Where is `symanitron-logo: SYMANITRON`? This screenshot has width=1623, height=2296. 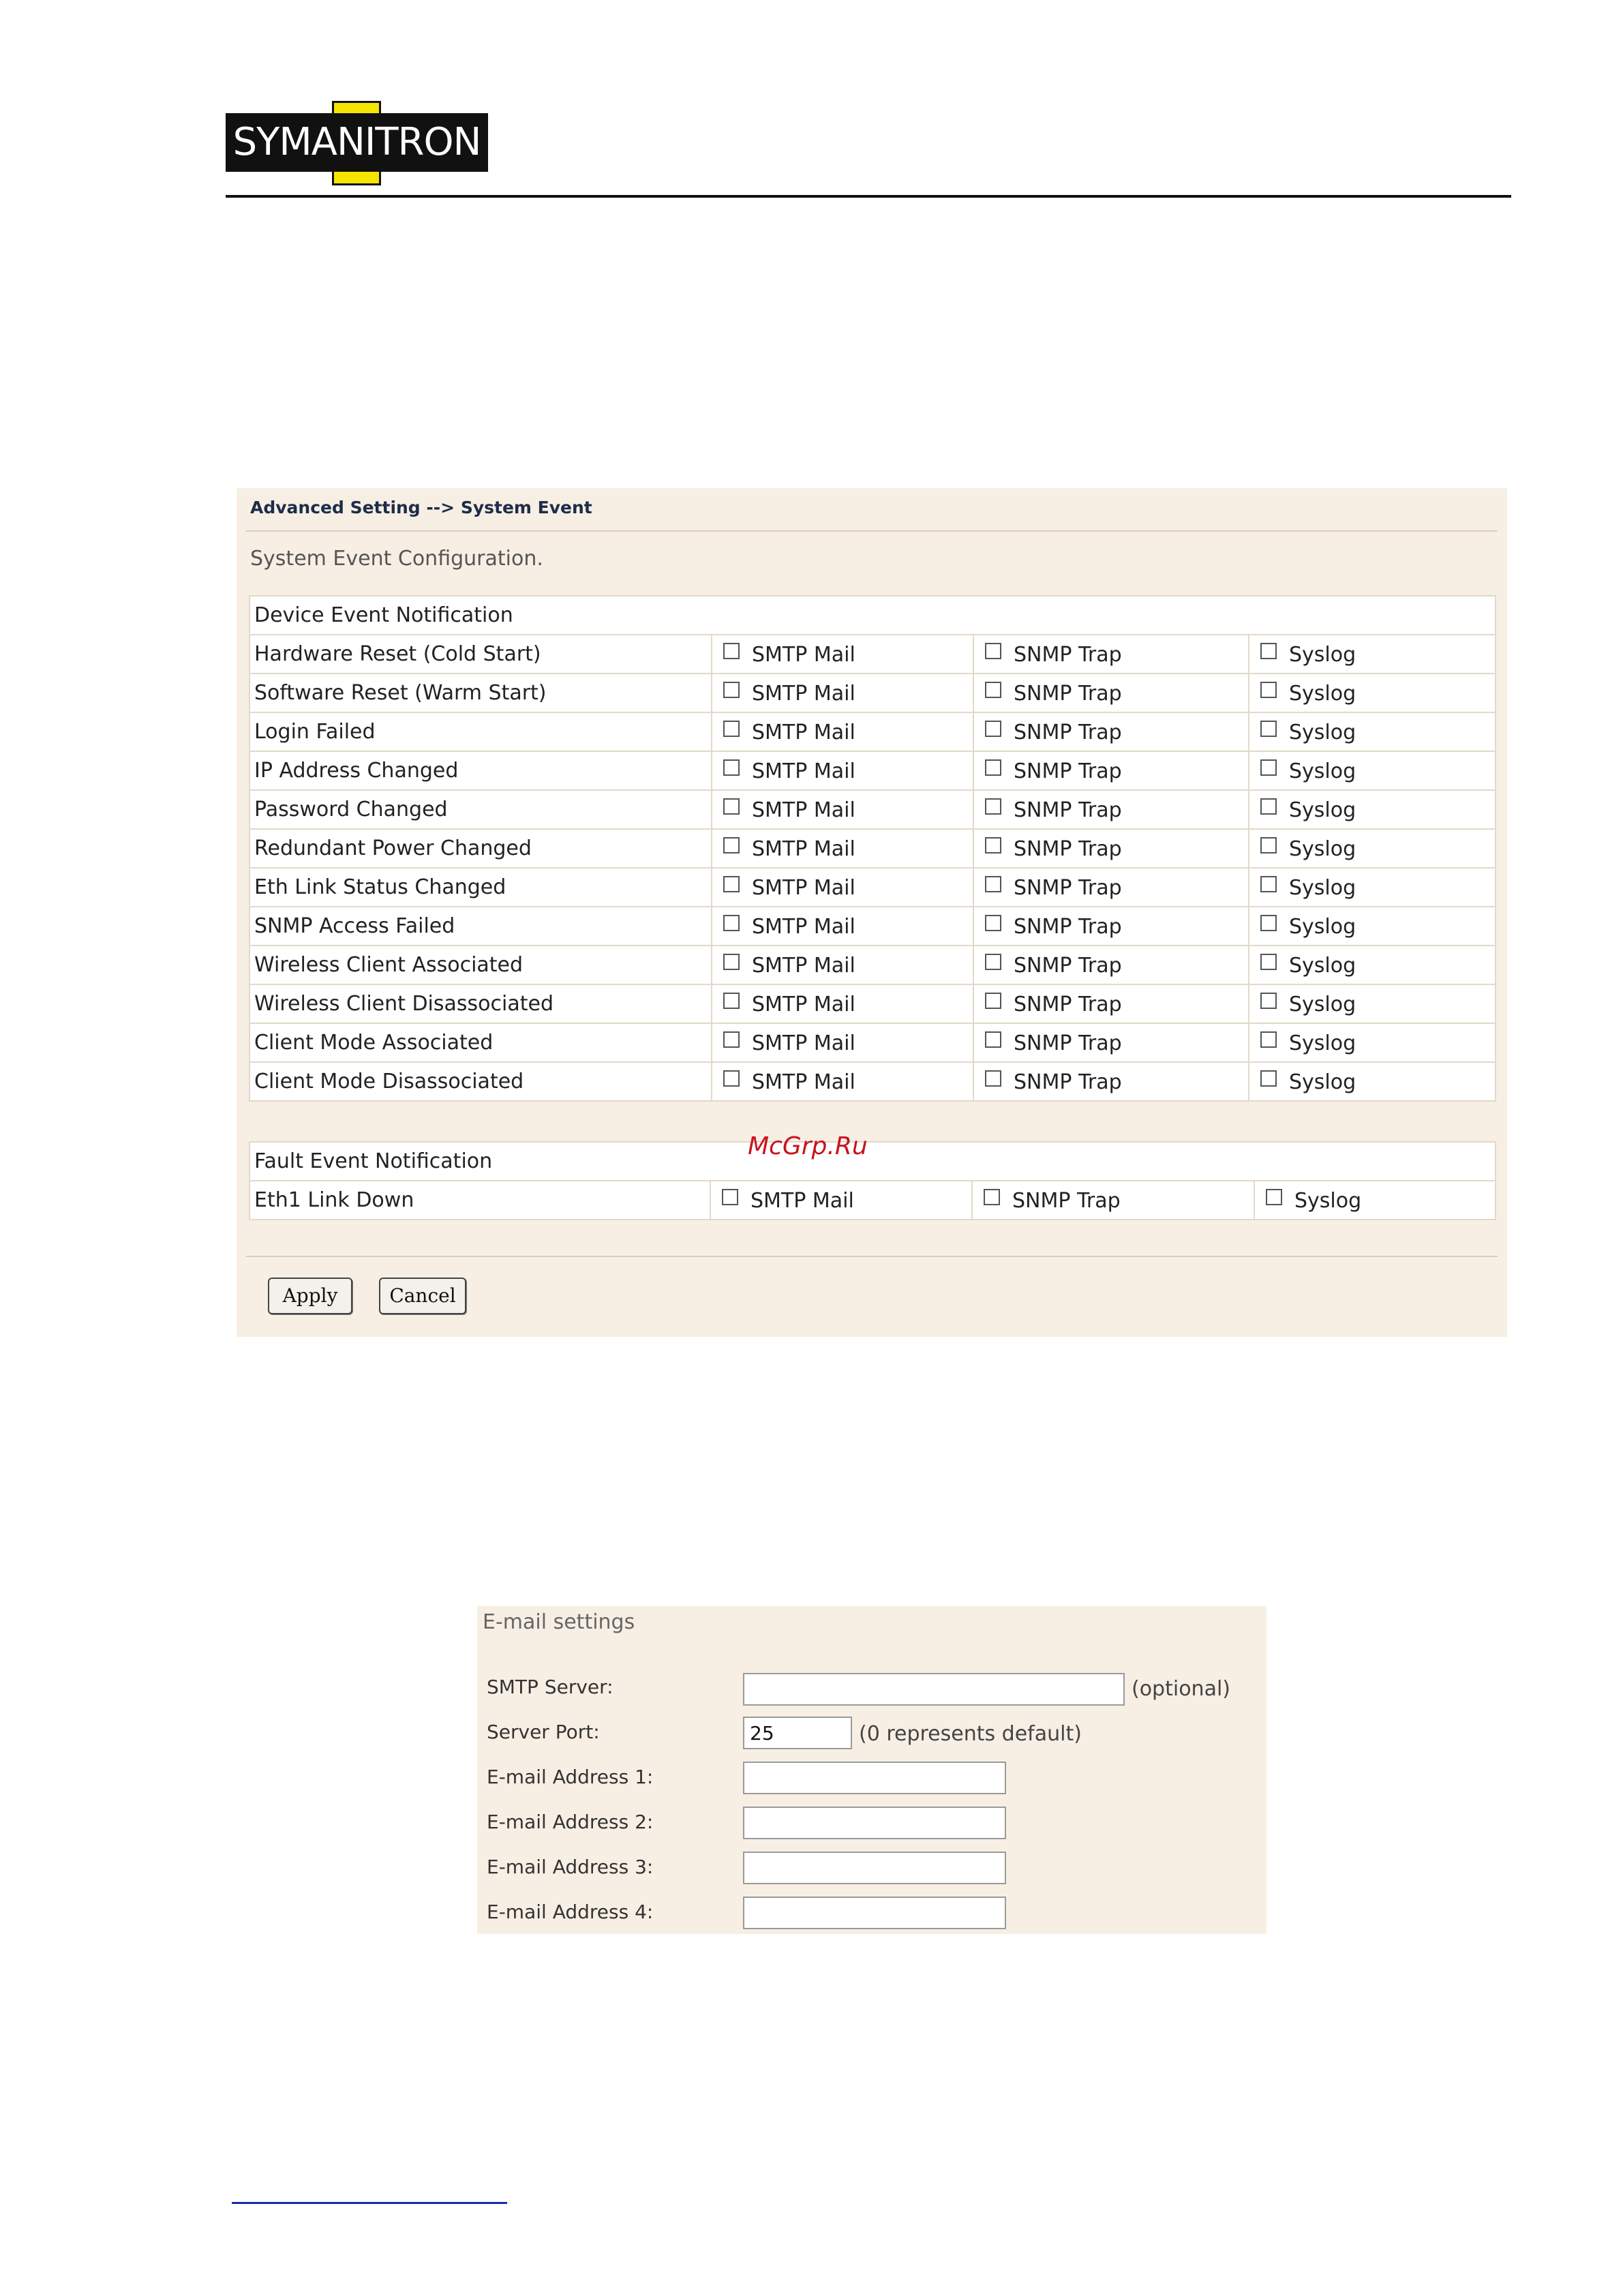
symanitron-logo: SYMANITRON is located at coordinates (357, 143).